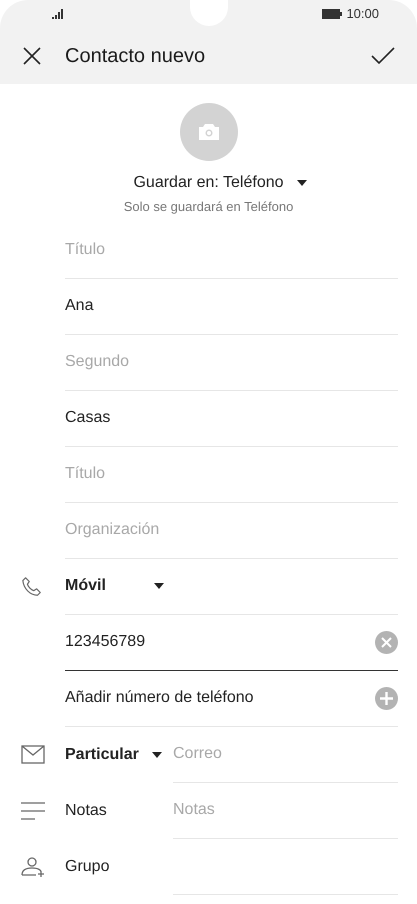  What do you see at coordinates (58, 14) in the screenshot?
I see `signal-icon` at bounding box center [58, 14].